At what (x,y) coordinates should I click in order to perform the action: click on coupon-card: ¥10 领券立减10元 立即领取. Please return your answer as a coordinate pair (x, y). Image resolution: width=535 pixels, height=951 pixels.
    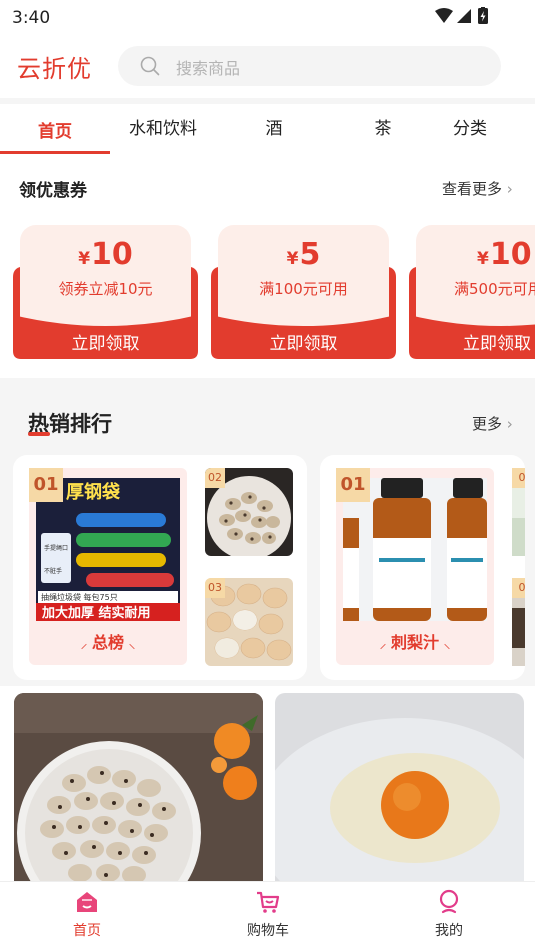
    Looking at the image, I should click on (105, 292).